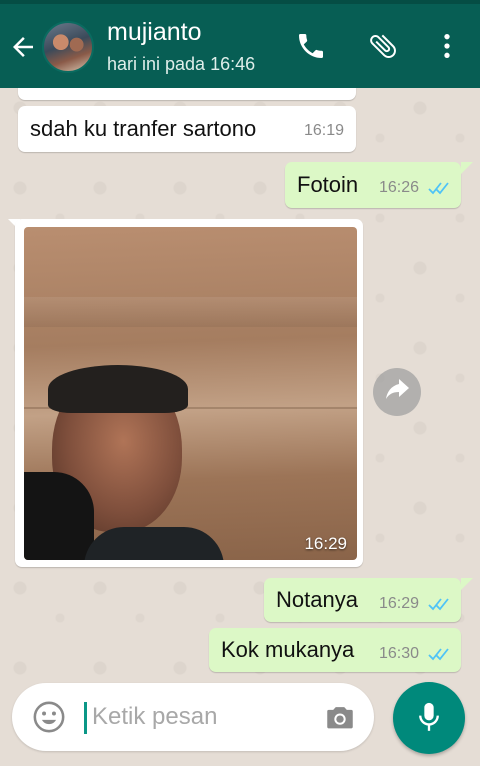 The height and width of the screenshot is (766, 480). Describe the element at coordinates (399, 653) in the screenshot. I see `message-time: 16:30` at that location.